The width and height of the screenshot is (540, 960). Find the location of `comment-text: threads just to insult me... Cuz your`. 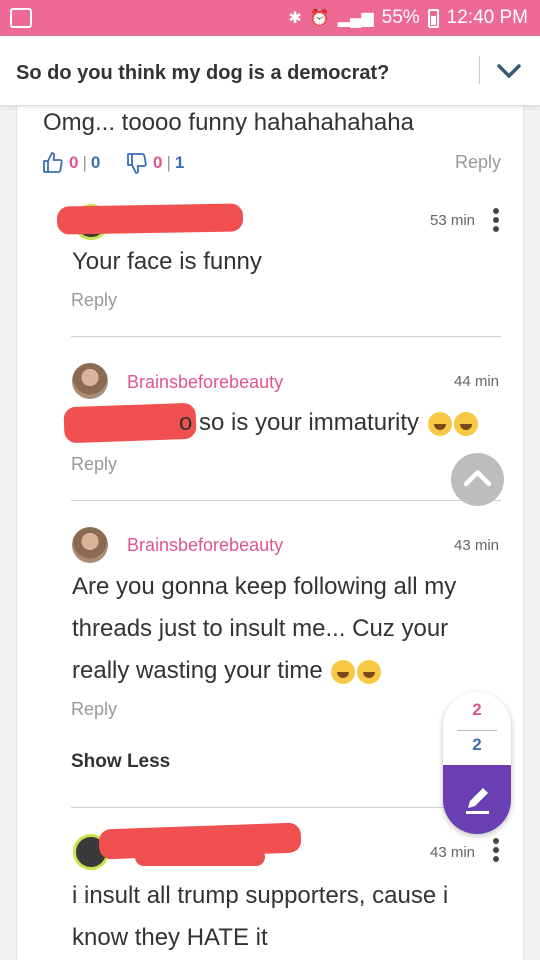

comment-text: threads just to insult me... Cuz your is located at coordinates (260, 628).